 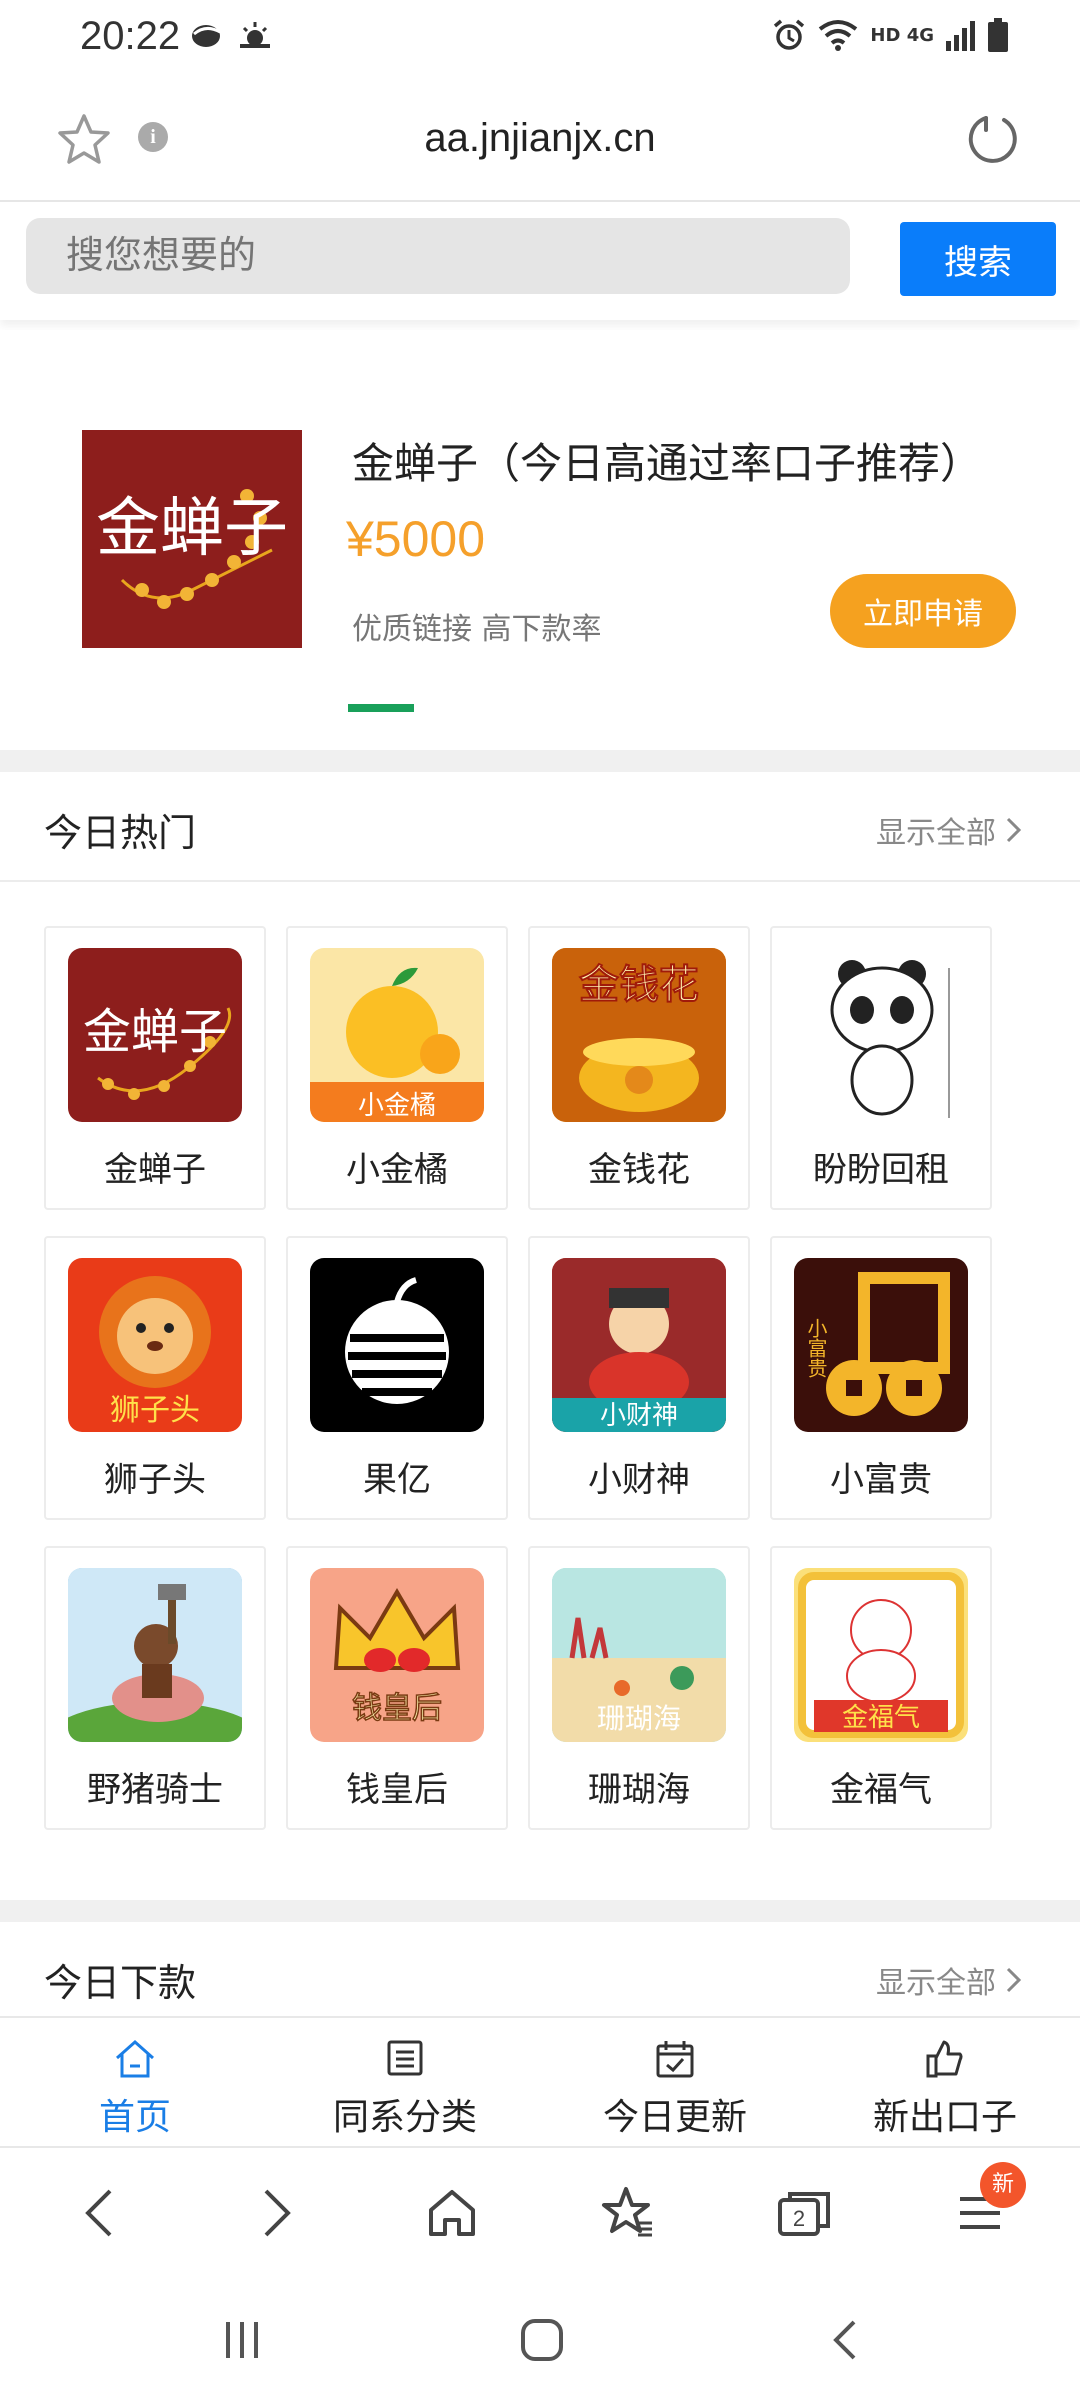 I want to click on menu-button: 新, so click(x=983, y=2205).